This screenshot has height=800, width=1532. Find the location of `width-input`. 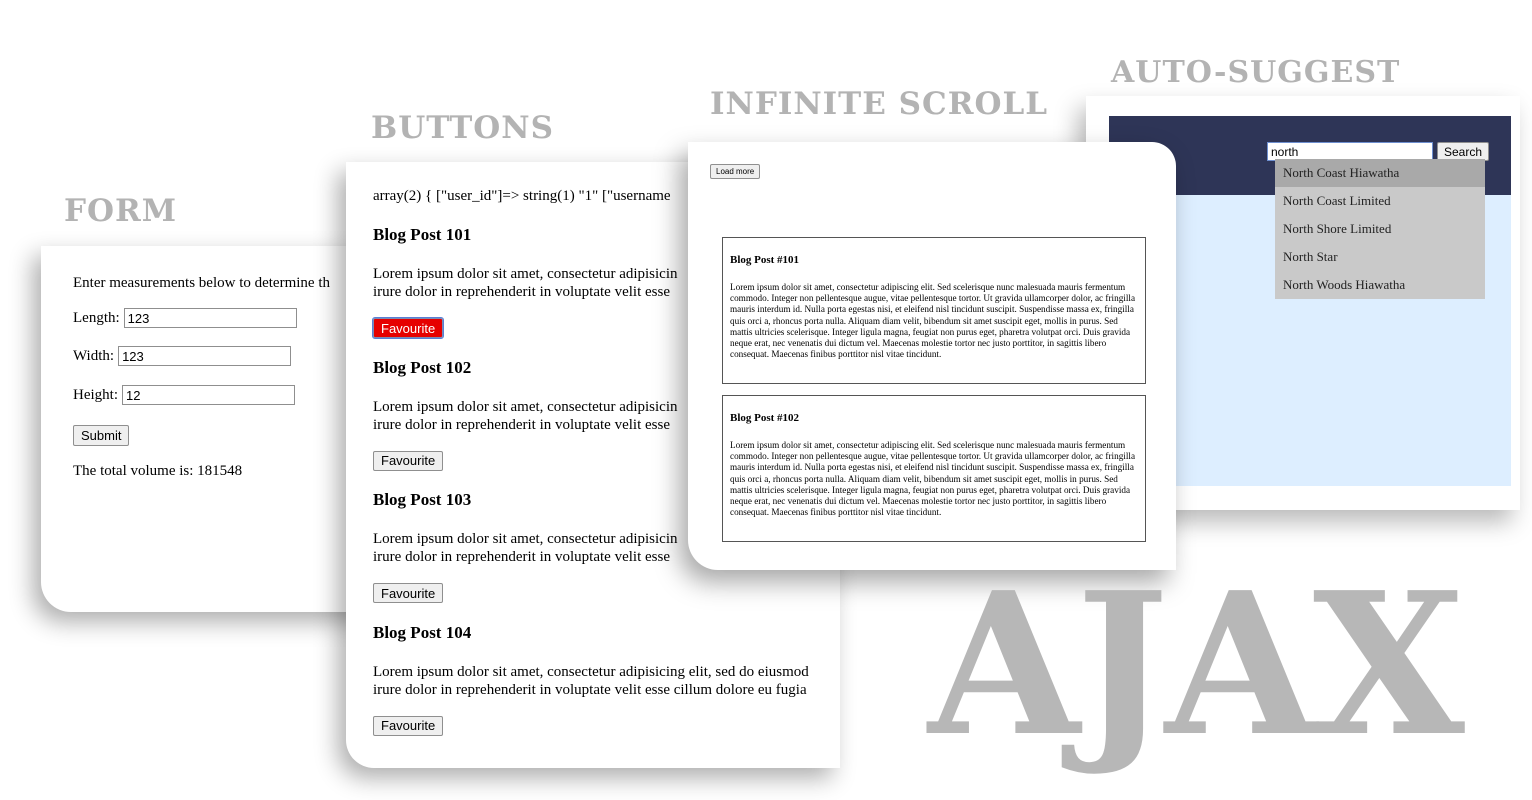

width-input is located at coordinates (205, 356).